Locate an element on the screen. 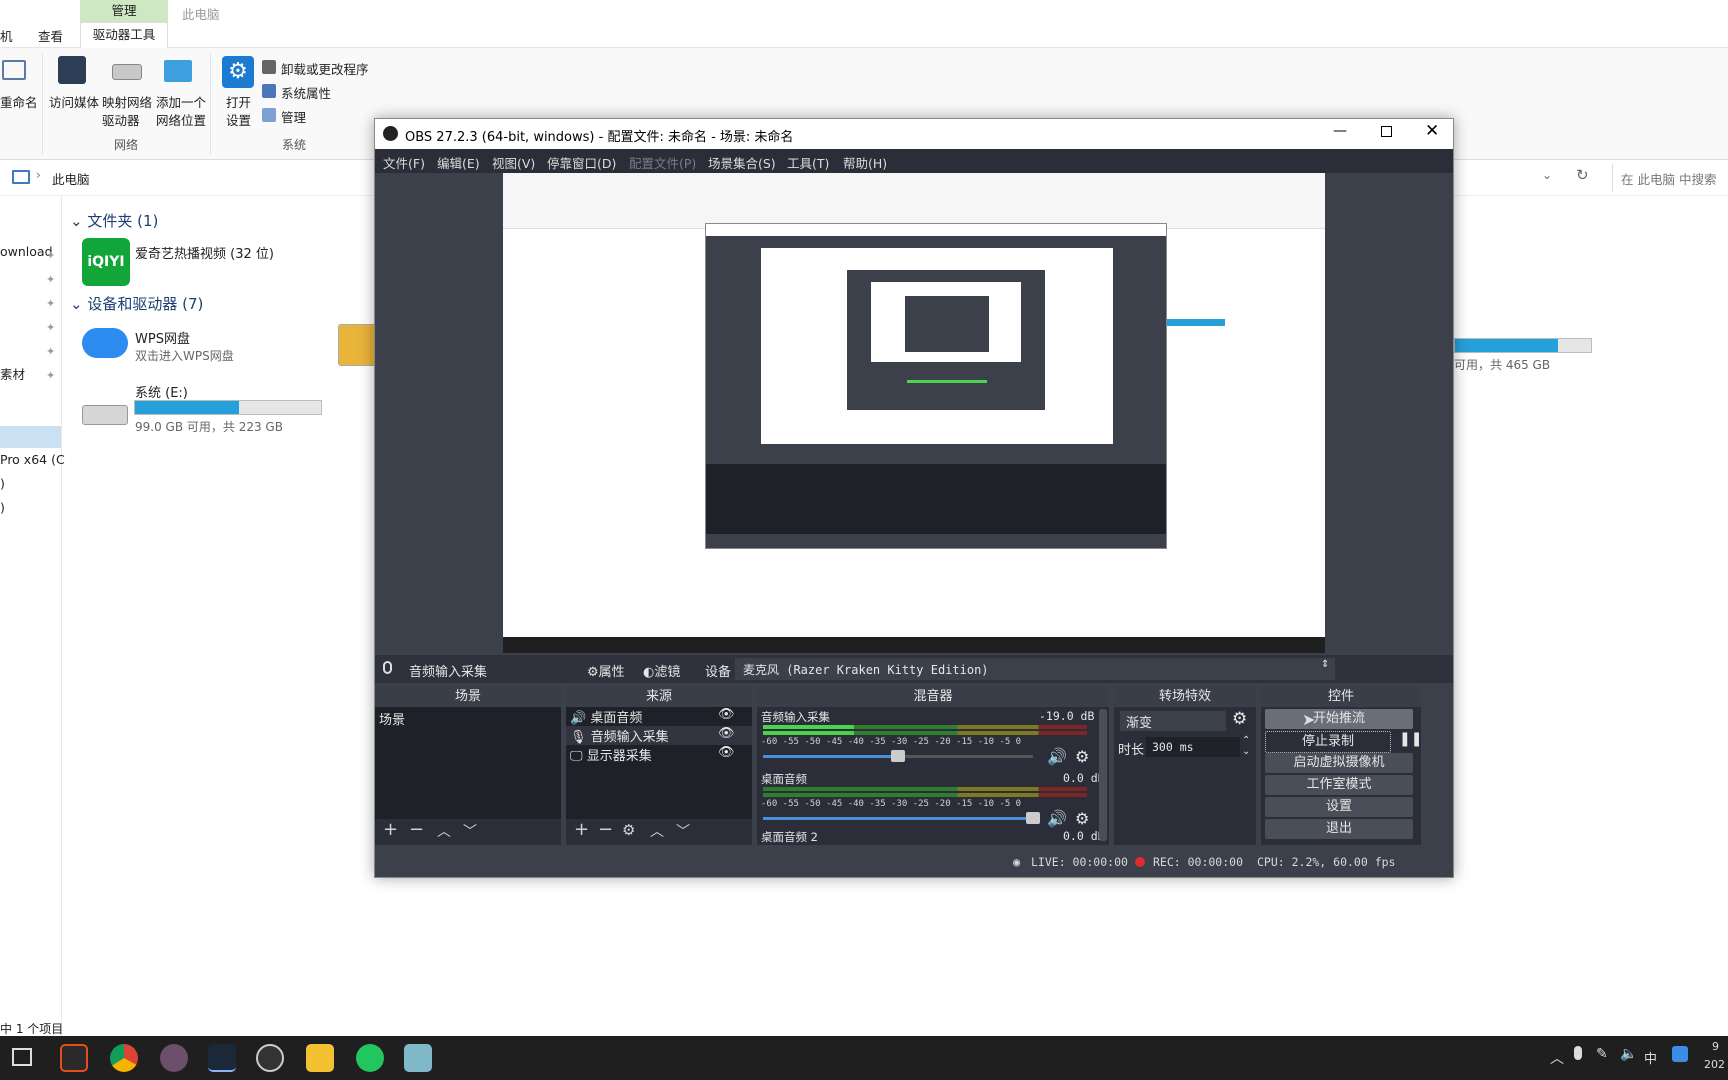 The image size is (1728, 1080). start-virtual-camera-button: 启动虚拟摄像机 is located at coordinates (1339, 763).